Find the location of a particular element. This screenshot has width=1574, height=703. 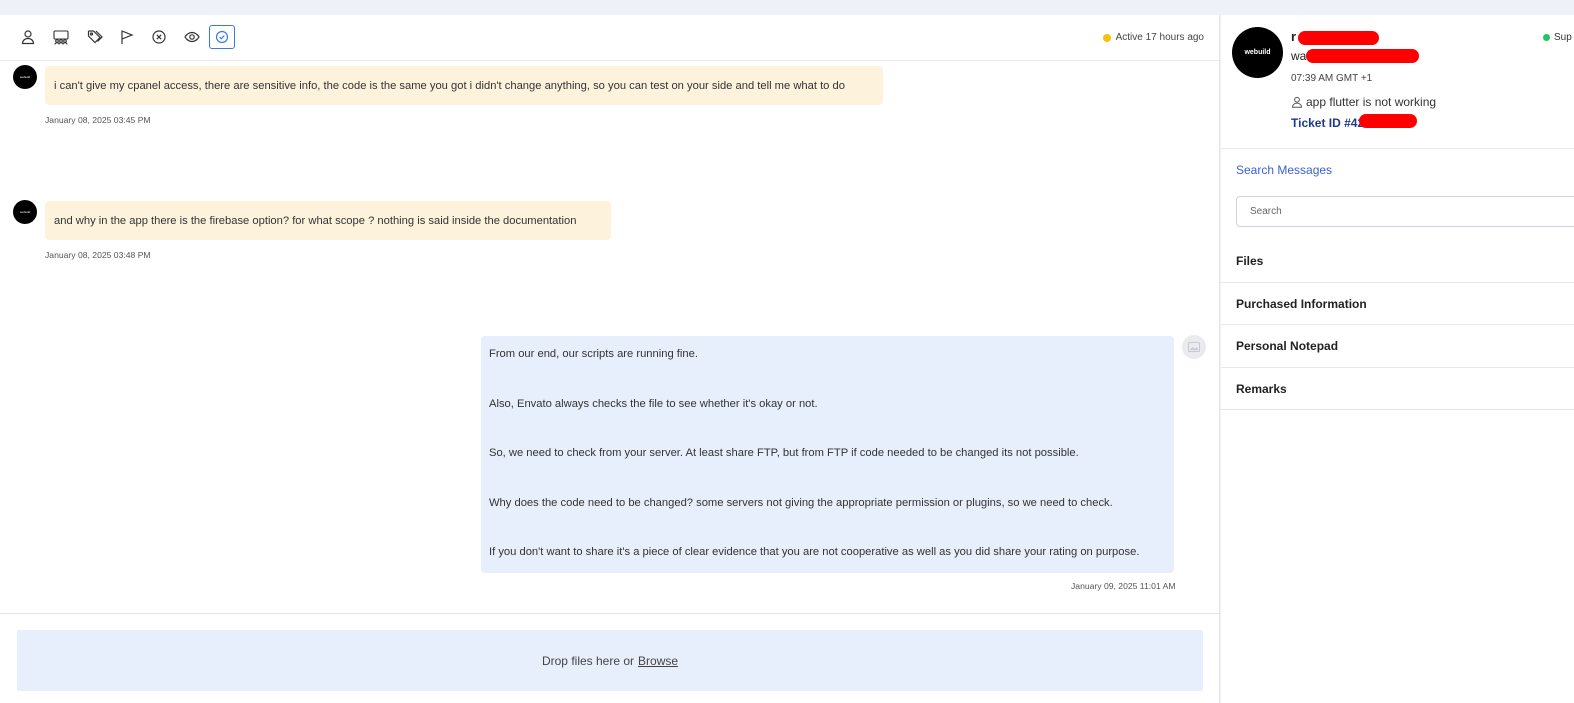

message-timestamp: January 09, 2025 11:01 AM is located at coordinates (1123, 586).